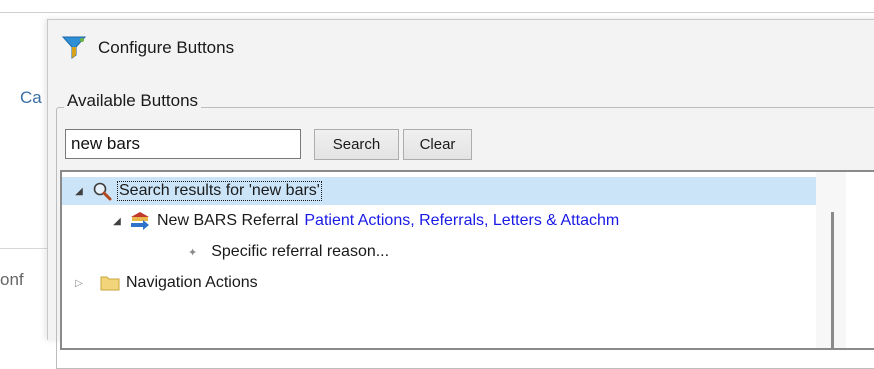  Describe the element at coordinates (437, 6) in the screenshot. I see `parent-window-topbar` at that location.